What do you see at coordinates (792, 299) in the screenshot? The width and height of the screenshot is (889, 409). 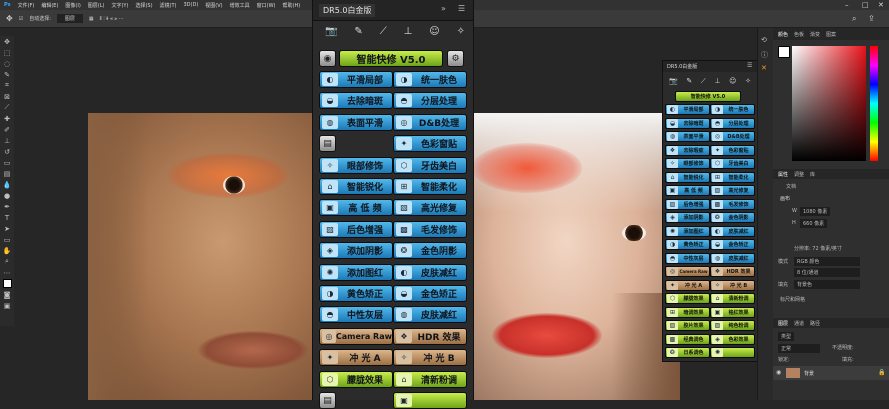 I see `rulers-grid-section: 标尺和网格` at bounding box center [792, 299].